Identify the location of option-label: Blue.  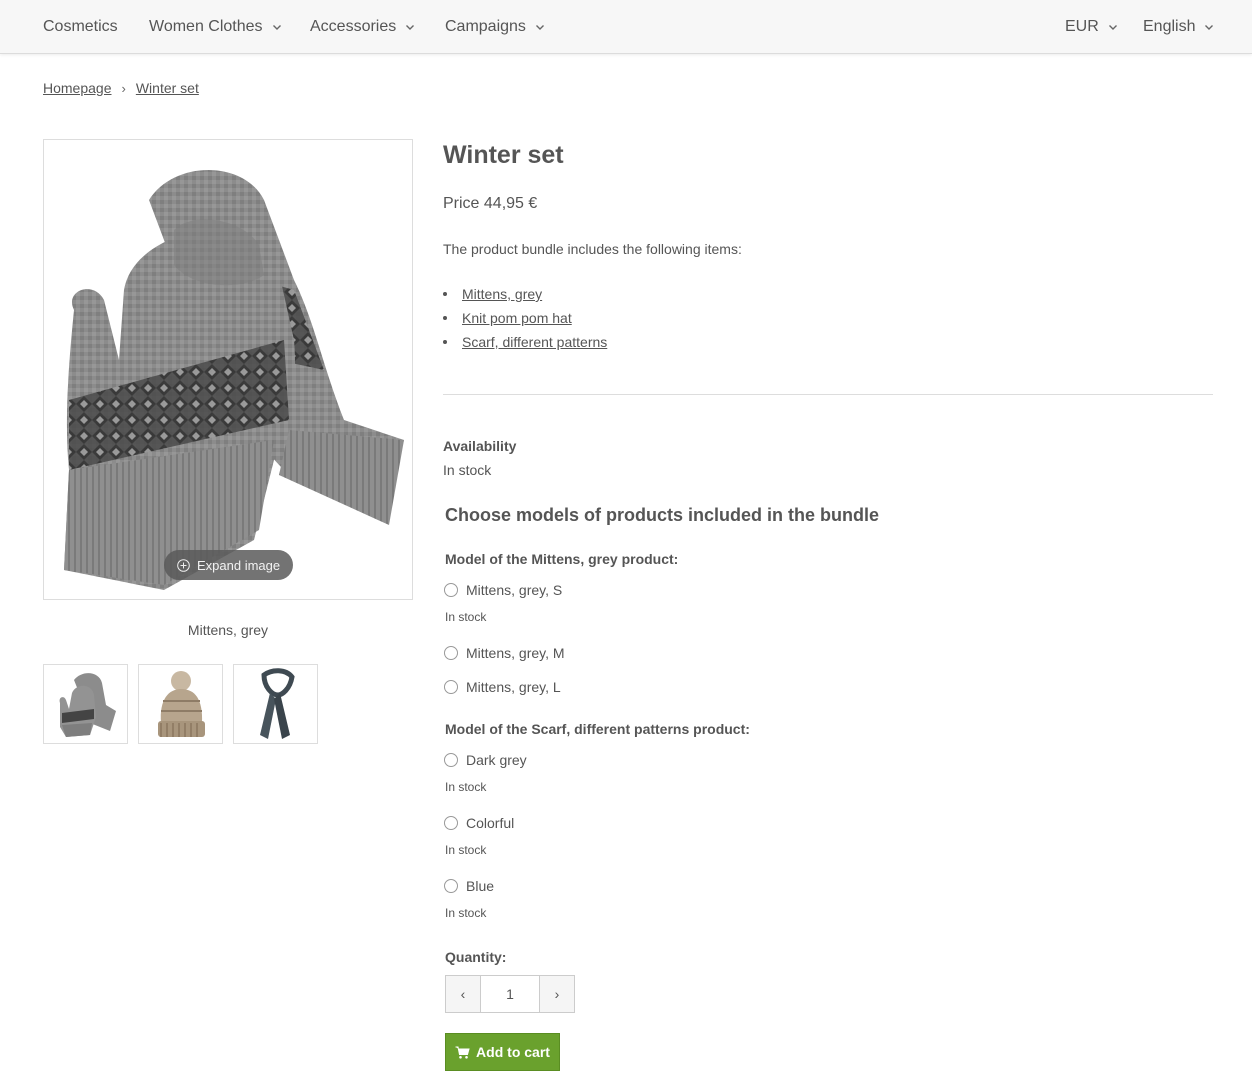
(480, 886).